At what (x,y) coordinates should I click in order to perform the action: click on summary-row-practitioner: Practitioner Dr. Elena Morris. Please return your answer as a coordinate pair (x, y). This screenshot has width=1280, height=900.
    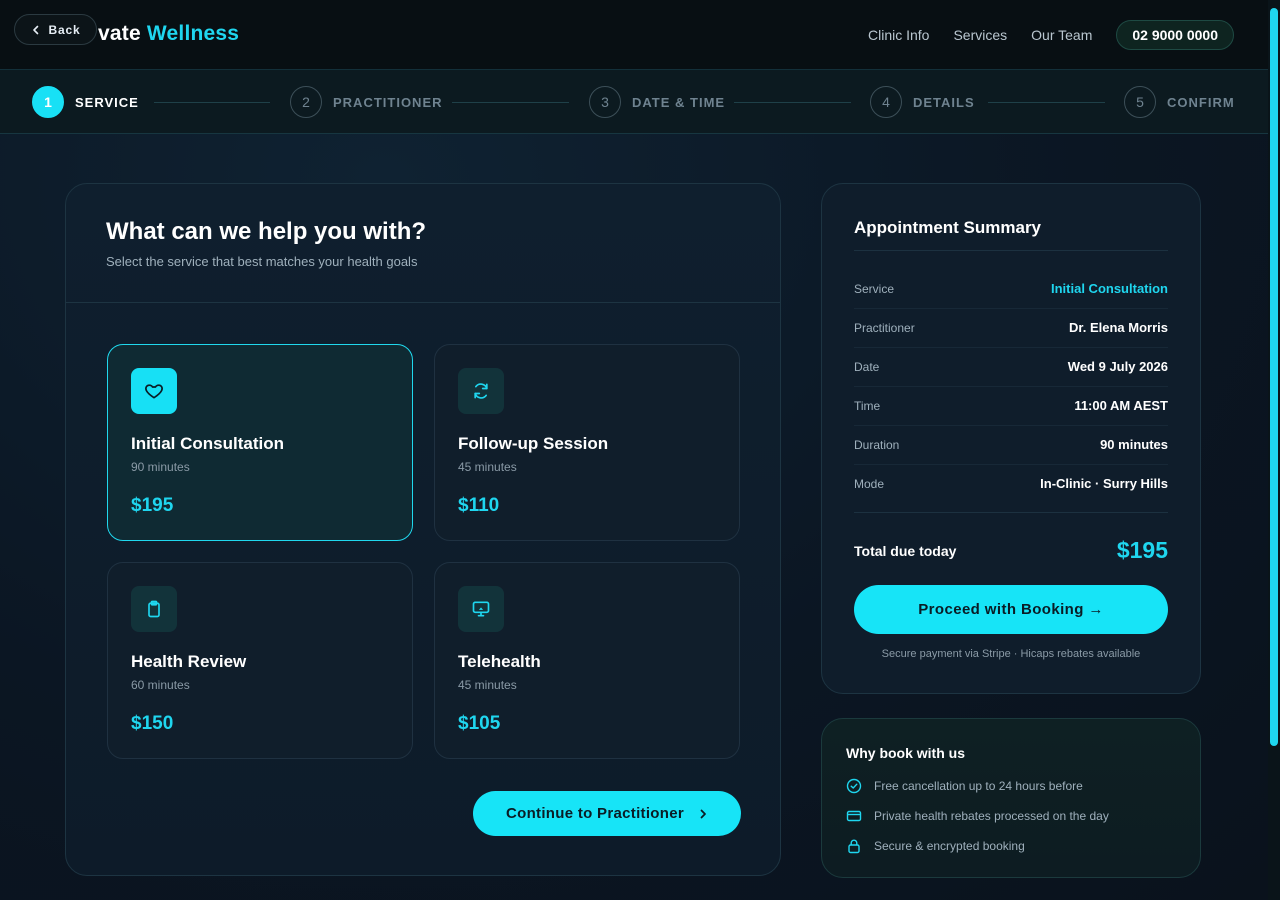
    Looking at the image, I should click on (1011, 327).